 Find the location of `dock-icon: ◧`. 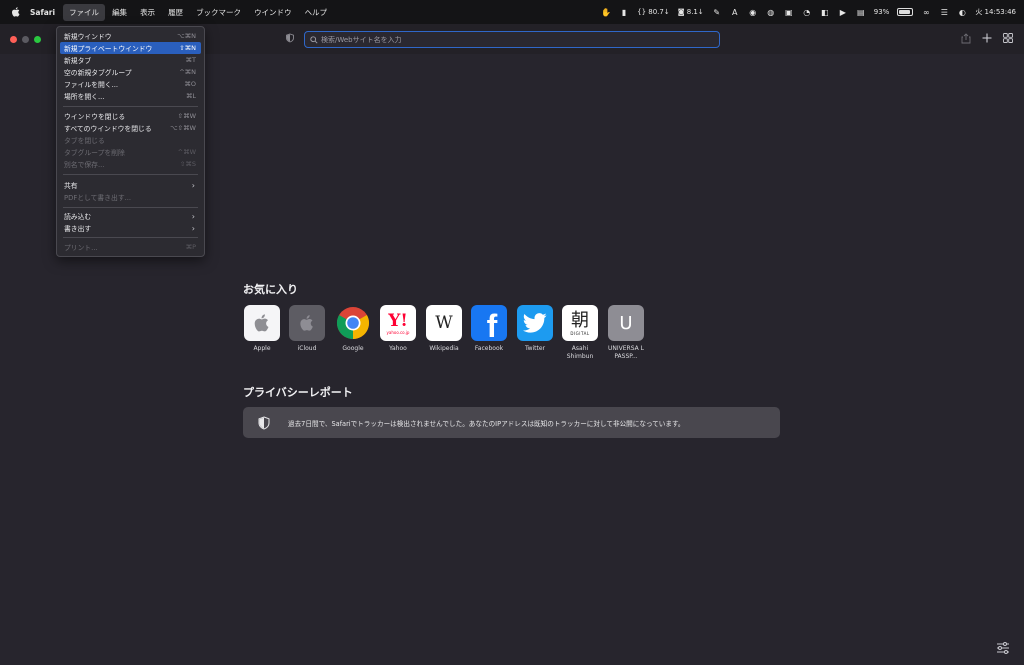

dock-icon: ◧ is located at coordinates (825, 12).